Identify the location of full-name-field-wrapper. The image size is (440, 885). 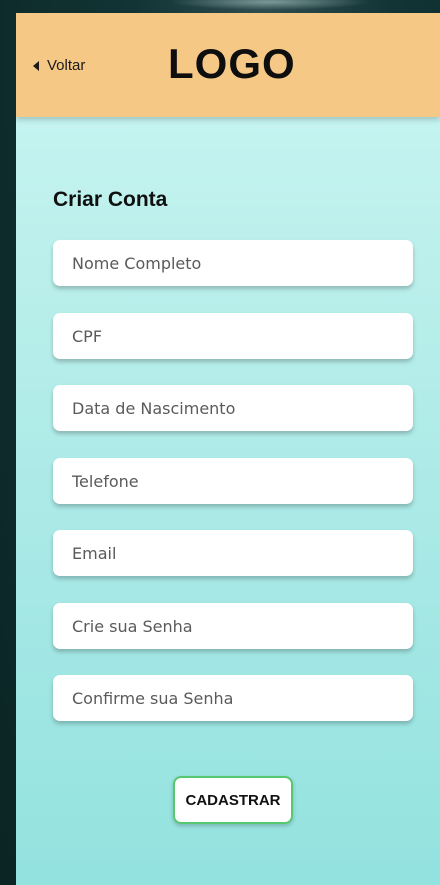
(233, 263).